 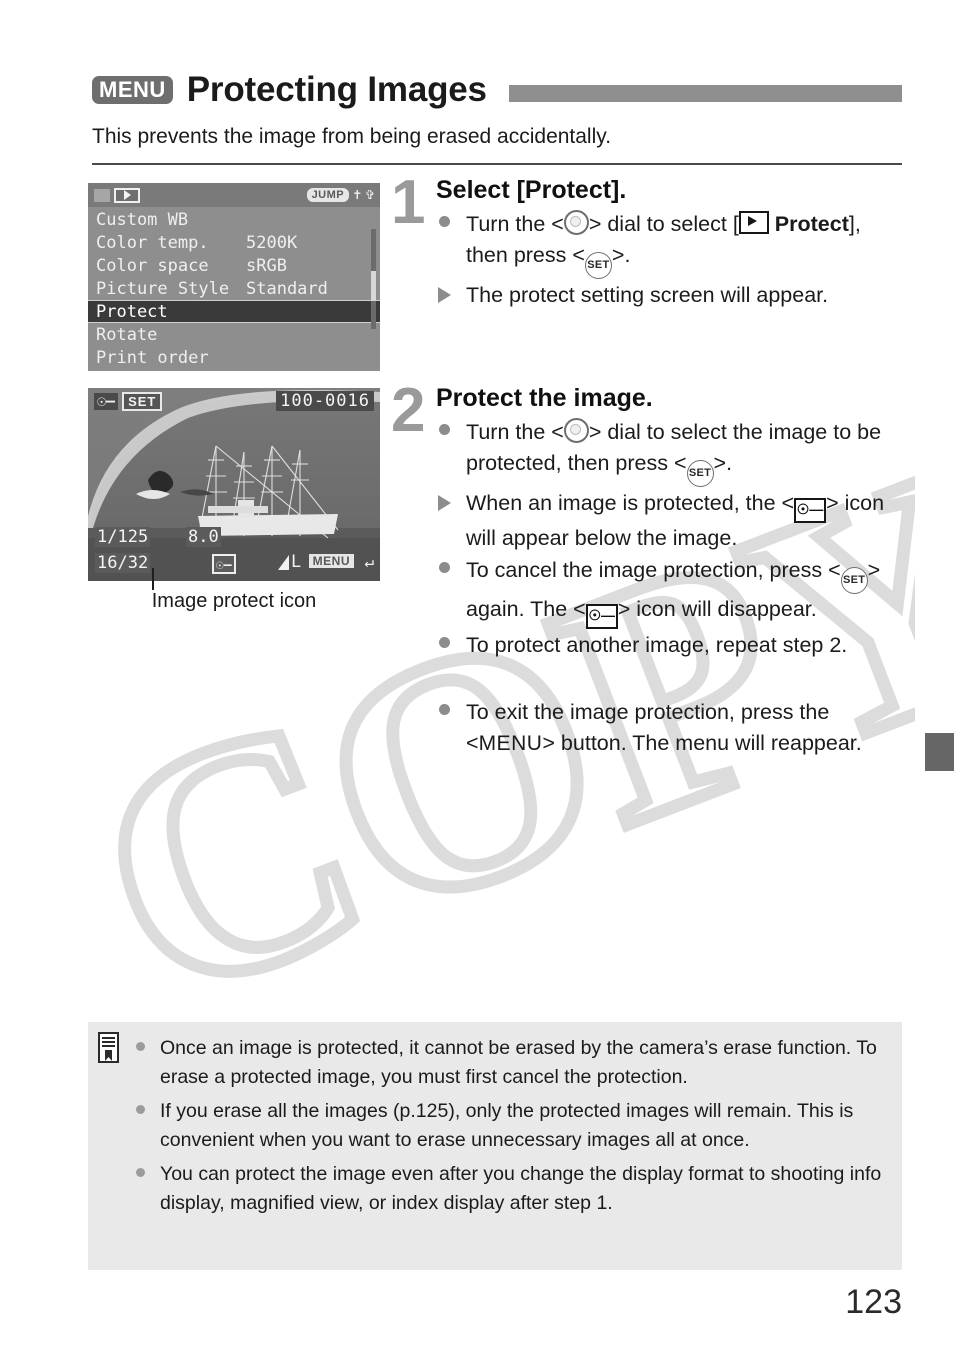 I want to click on shutter-speed-value: 1/125, so click(x=123, y=537).